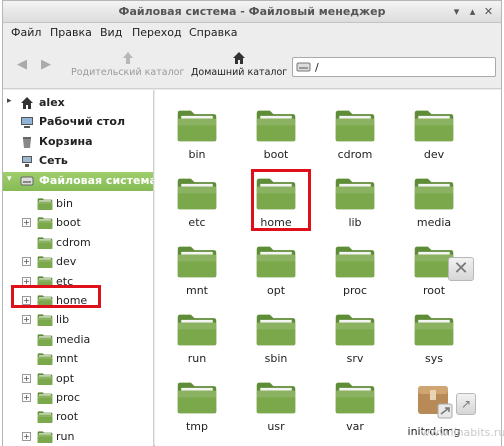 The width and height of the screenshot is (504, 446). I want to click on content-item-dev: dev, so click(434, 141).